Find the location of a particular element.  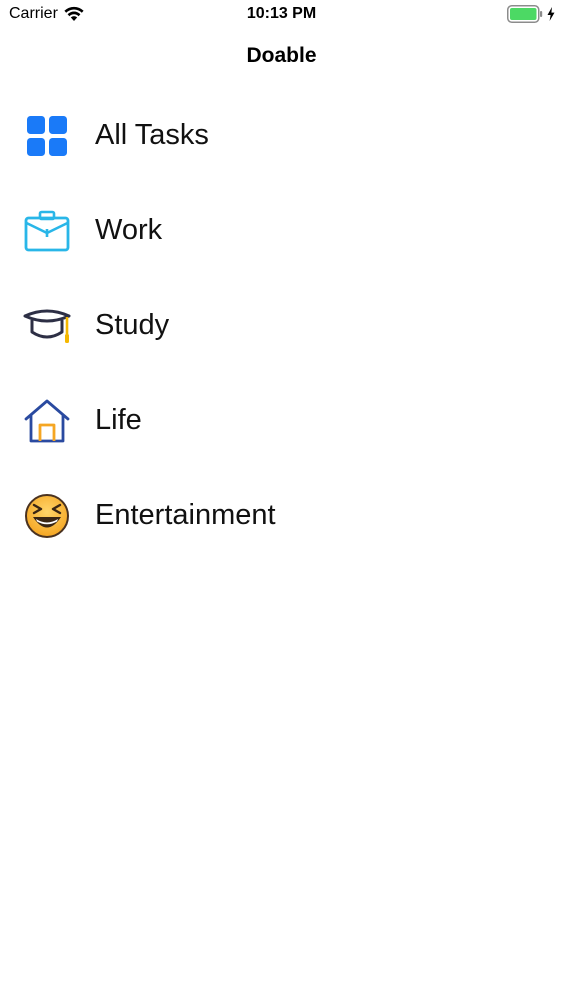

status-time: 10:13 PM is located at coordinates (281, 13).